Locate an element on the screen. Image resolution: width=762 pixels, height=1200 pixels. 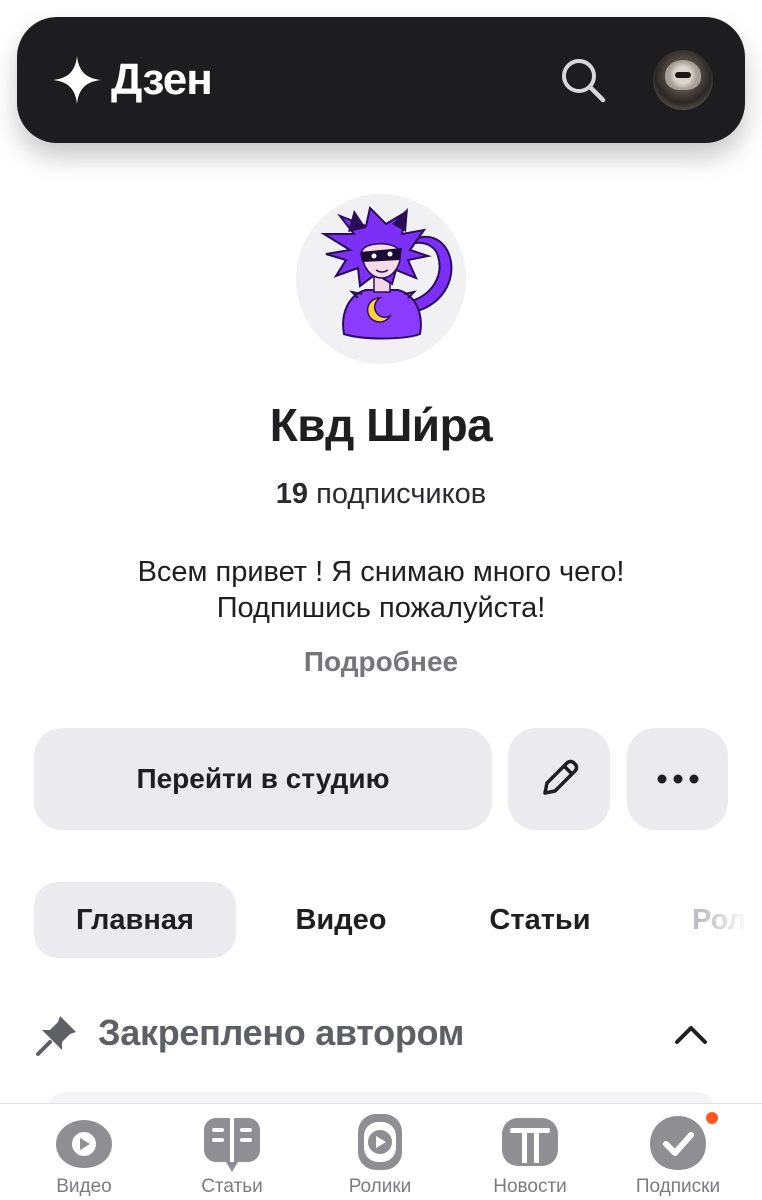
bottom-navigation: Видео Статьи Ролики Новости Подписки is located at coordinates (381, 1151).